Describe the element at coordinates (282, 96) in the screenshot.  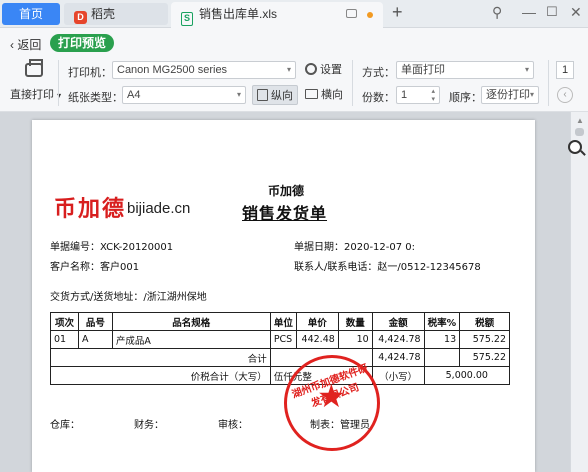
I see `portrait-label: 纵向` at that location.